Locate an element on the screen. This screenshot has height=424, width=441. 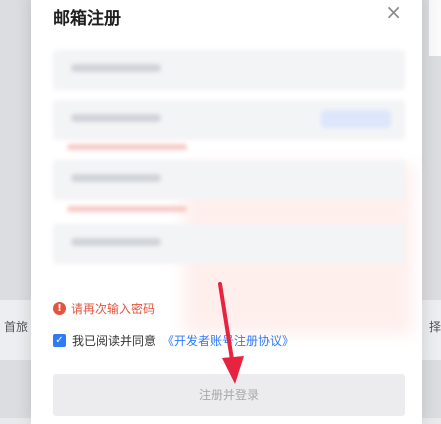
annotation-arrow is located at coordinates (231, 333).